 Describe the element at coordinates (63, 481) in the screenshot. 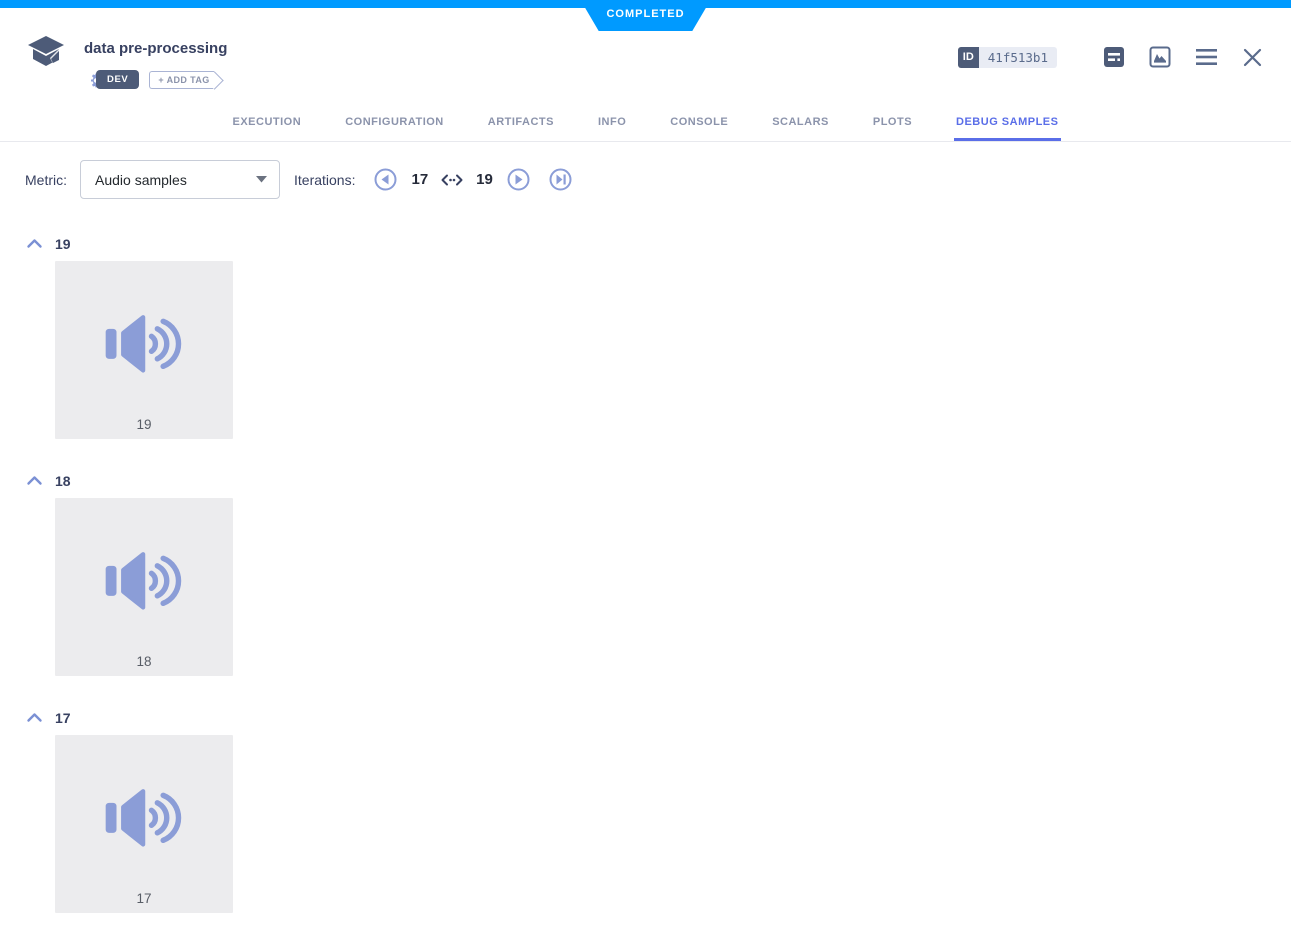

I see `iteration-header: 18` at that location.